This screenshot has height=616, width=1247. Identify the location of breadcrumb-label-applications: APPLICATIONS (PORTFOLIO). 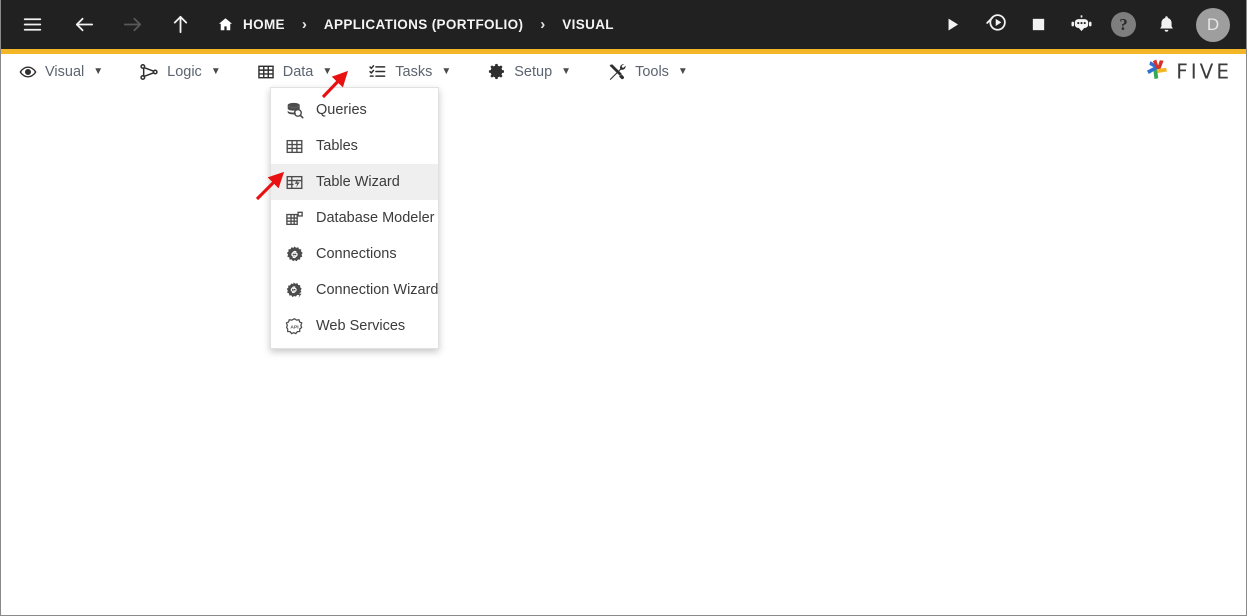
(423, 24).